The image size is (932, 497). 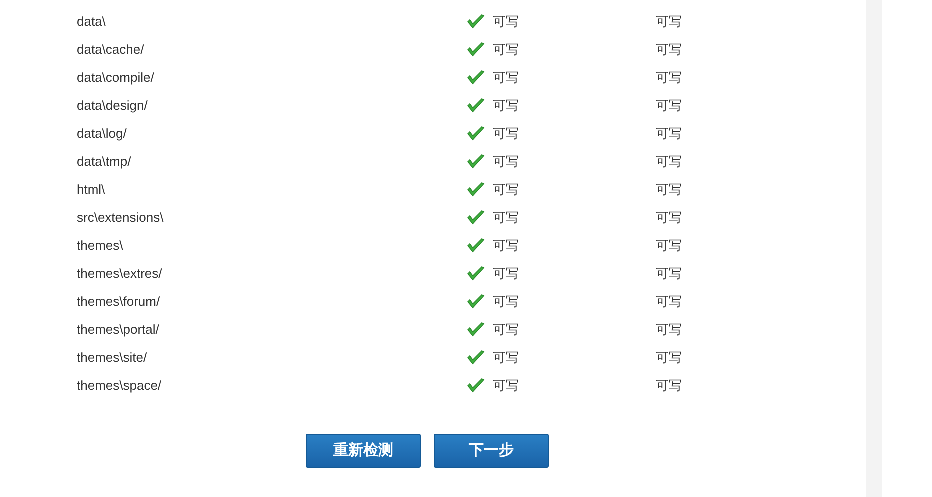 I want to click on directory-path: src\extensions\, so click(x=121, y=218).